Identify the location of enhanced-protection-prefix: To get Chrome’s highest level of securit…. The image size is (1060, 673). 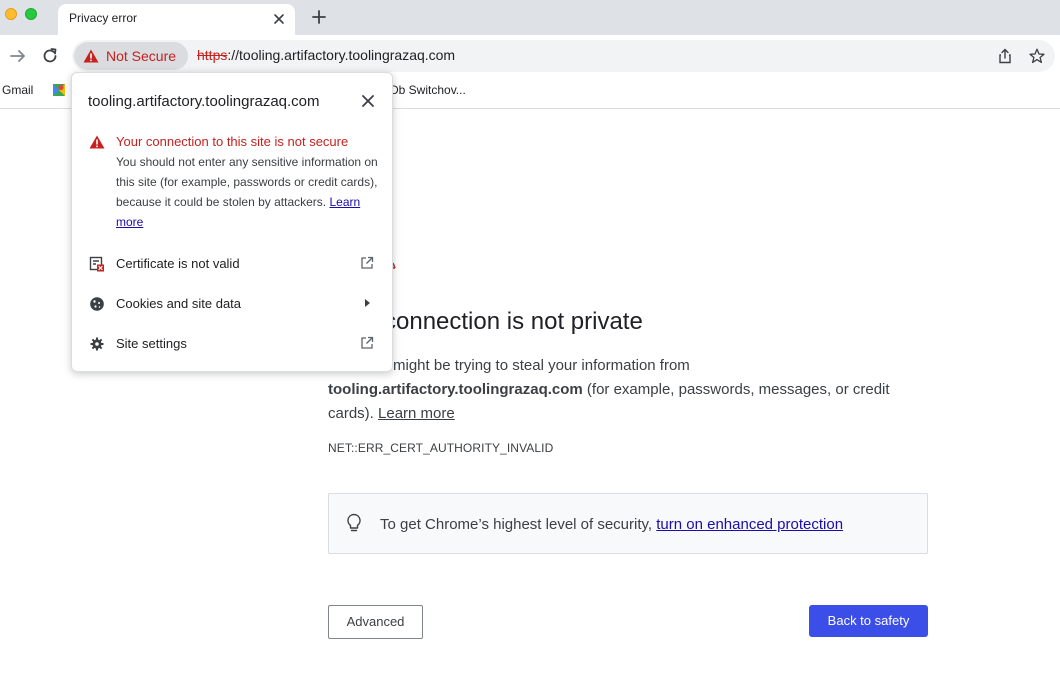
(518, 524).